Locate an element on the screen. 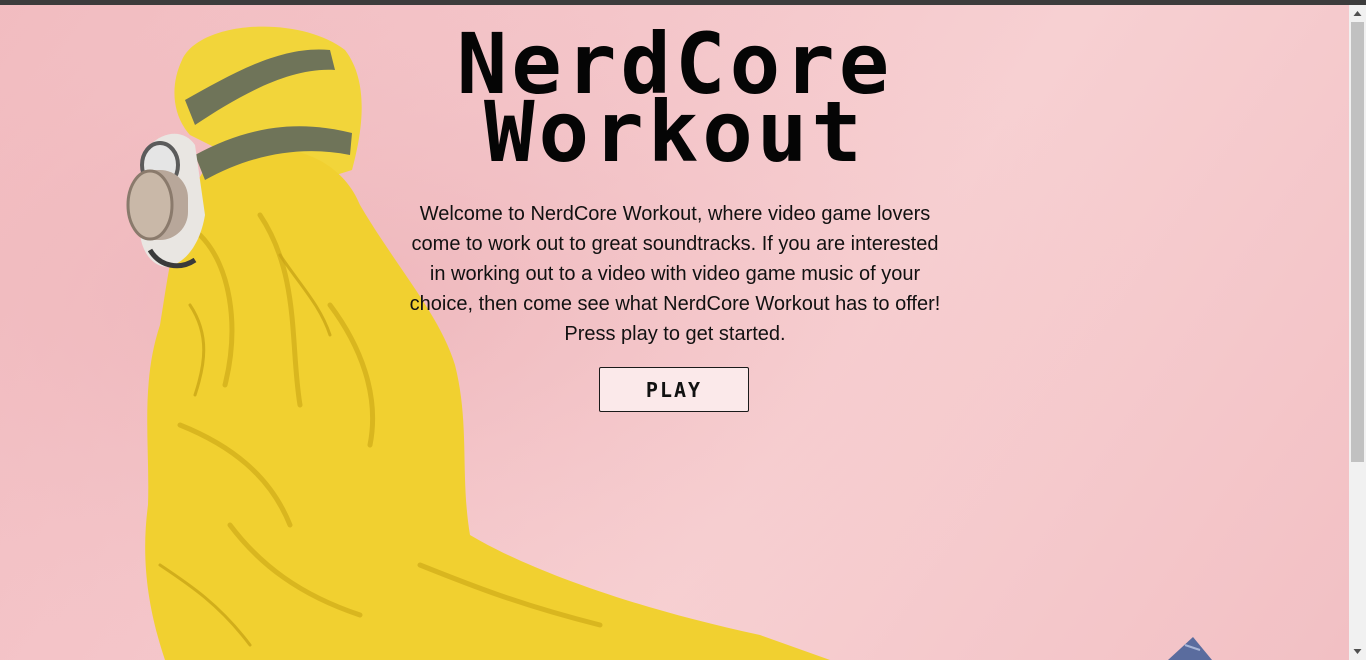  vertical-scrollbar is located at coordinates (1357, 332).